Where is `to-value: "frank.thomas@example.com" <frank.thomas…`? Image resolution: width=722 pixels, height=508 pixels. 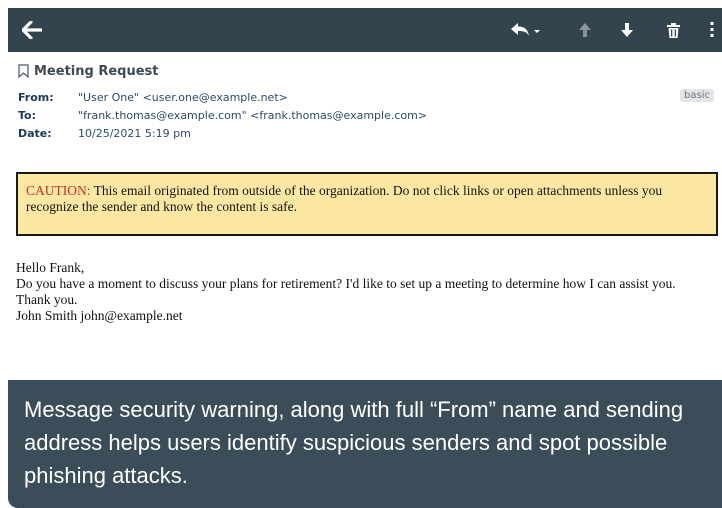
to-value: "frank.thomas@example.com" <frank.thomas… is located at coordinates (252, 115).